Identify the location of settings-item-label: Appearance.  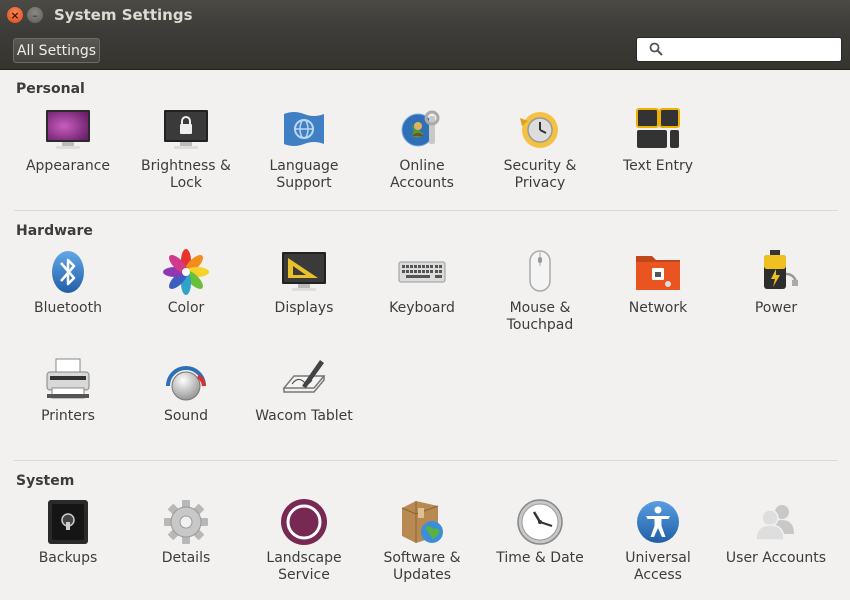
(68, 166).